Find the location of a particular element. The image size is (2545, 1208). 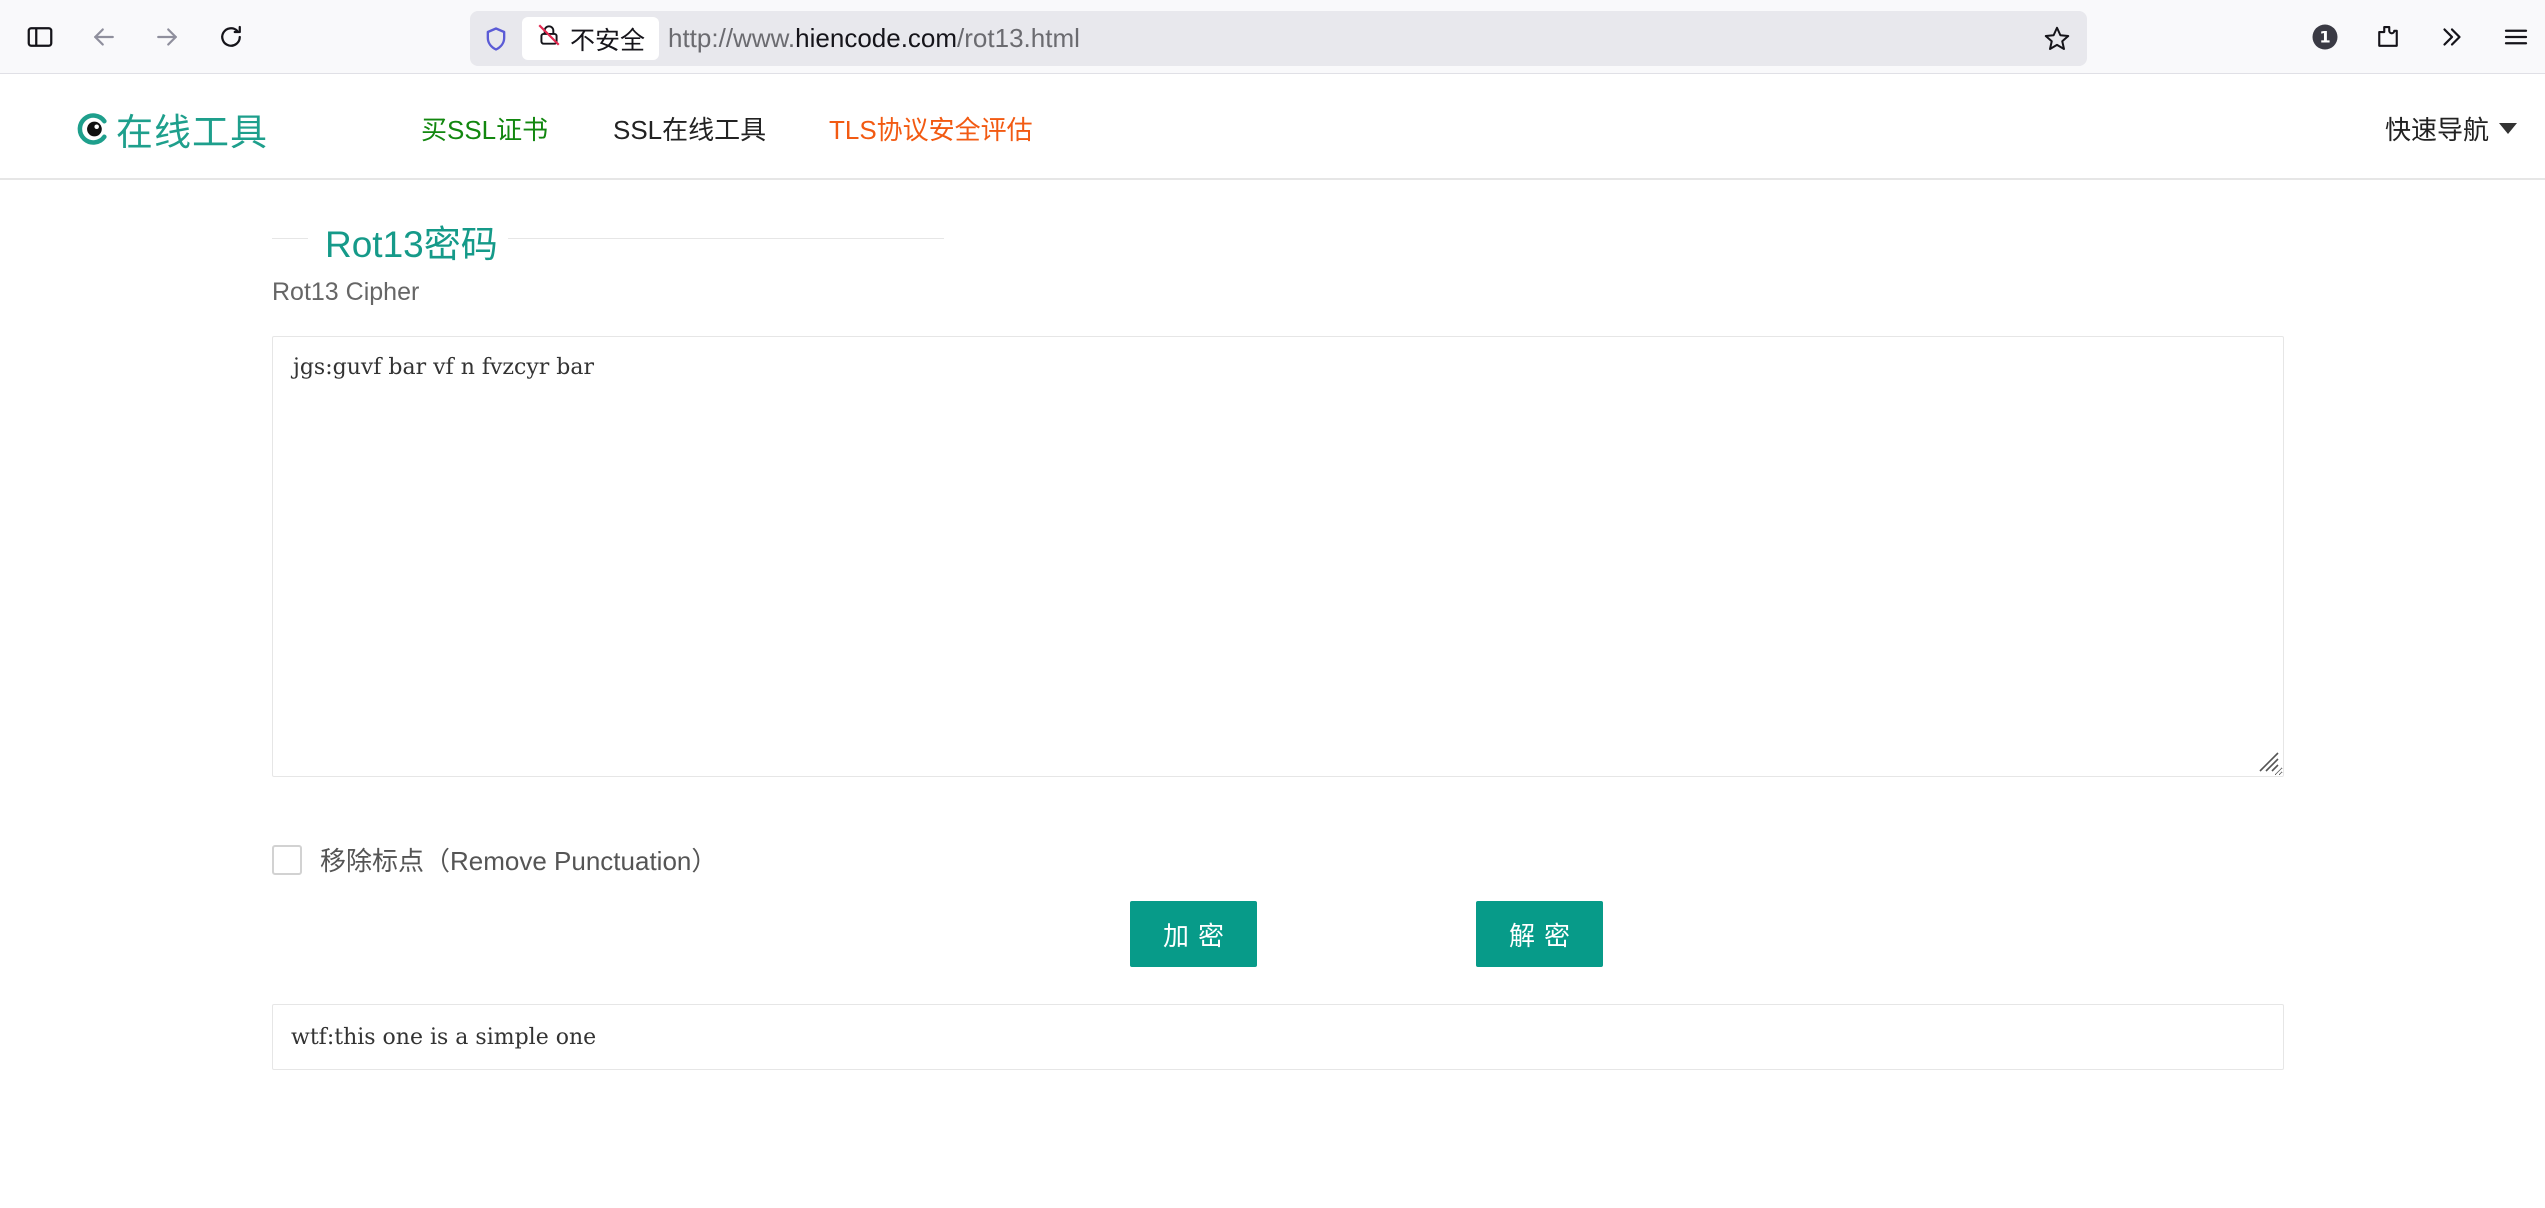

page-title: Rot13密码 is located at coordinates (411, 244).